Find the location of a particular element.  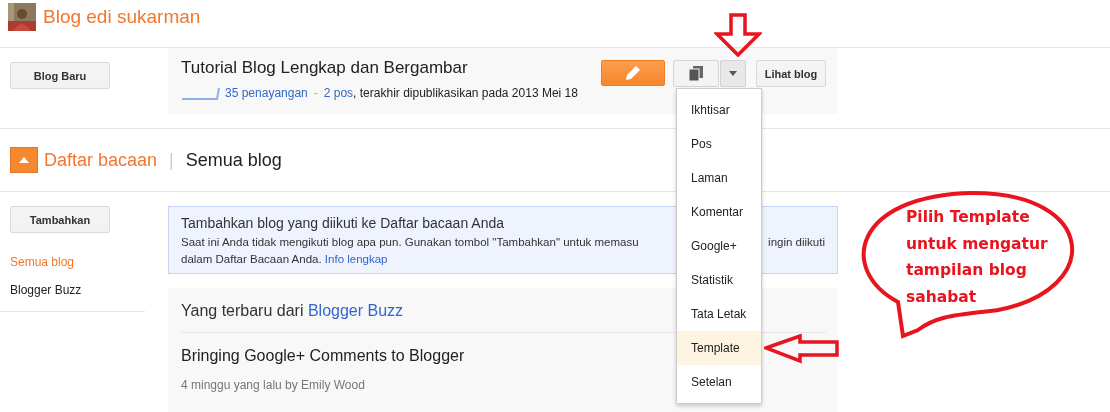

menu-item: Google+ is located at coordinates (719, 246).